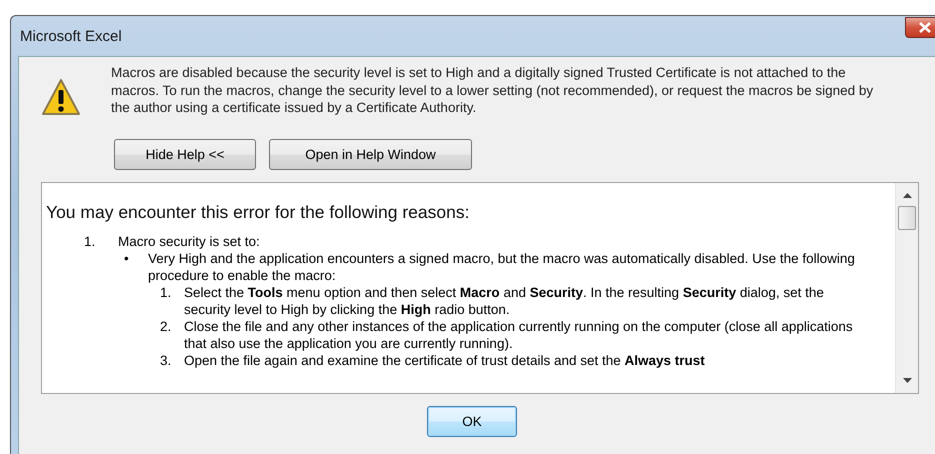  Describe the element at coordinates (907, 381) in the screenshot. I see `scroll-down-icon` at that location.